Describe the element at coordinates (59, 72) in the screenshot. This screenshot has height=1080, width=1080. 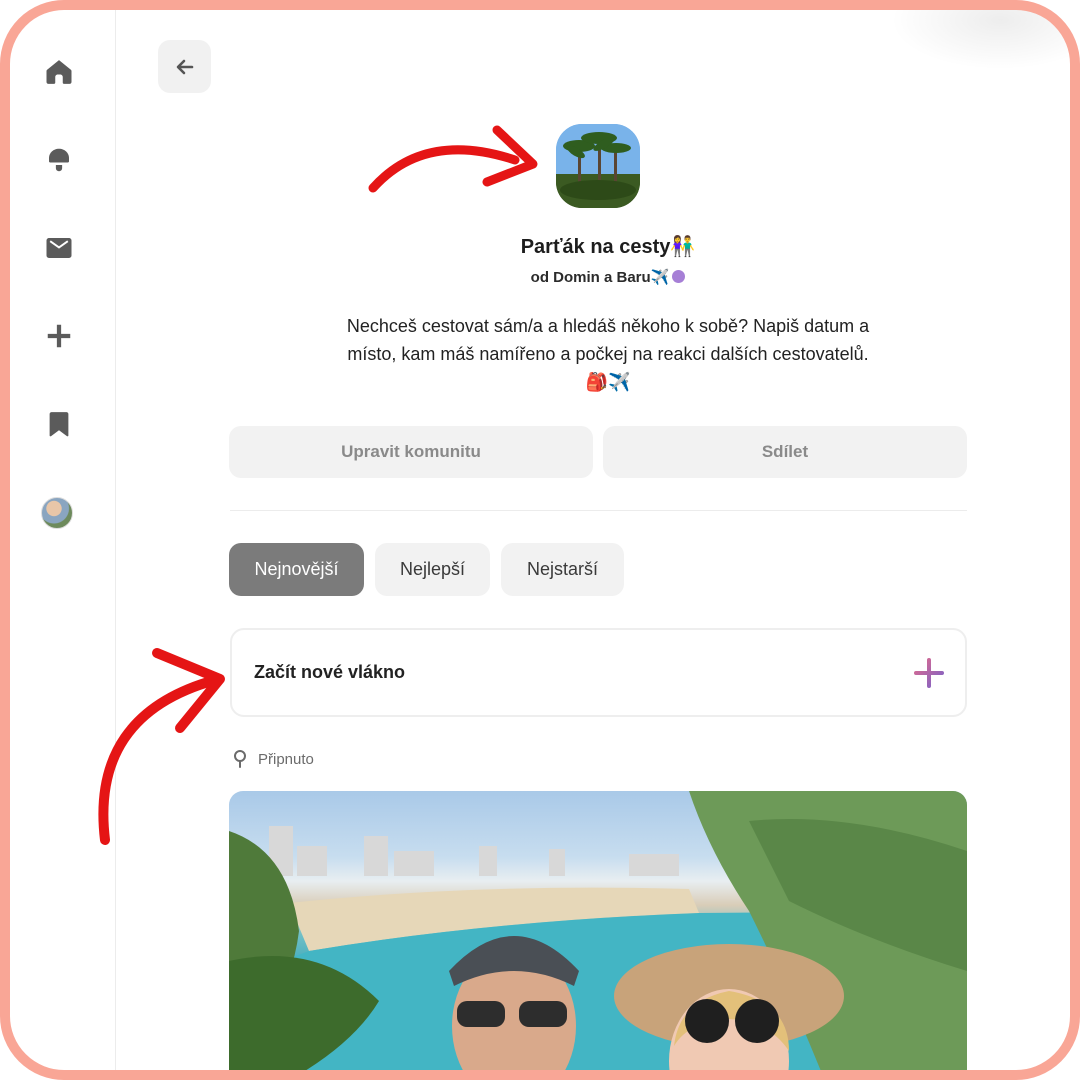
I see `home-icon` at that location.